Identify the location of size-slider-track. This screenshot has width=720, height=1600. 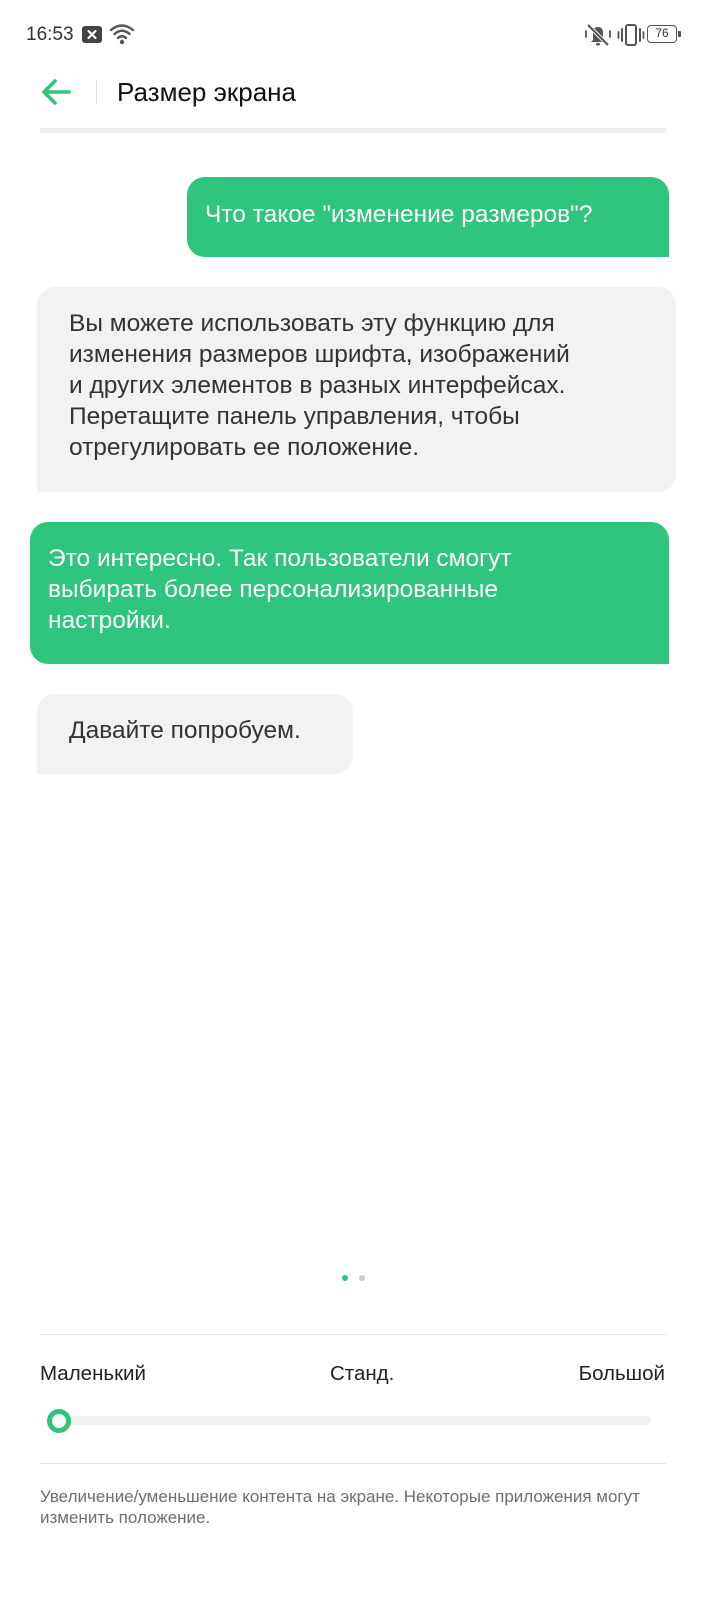
(350, 1420).